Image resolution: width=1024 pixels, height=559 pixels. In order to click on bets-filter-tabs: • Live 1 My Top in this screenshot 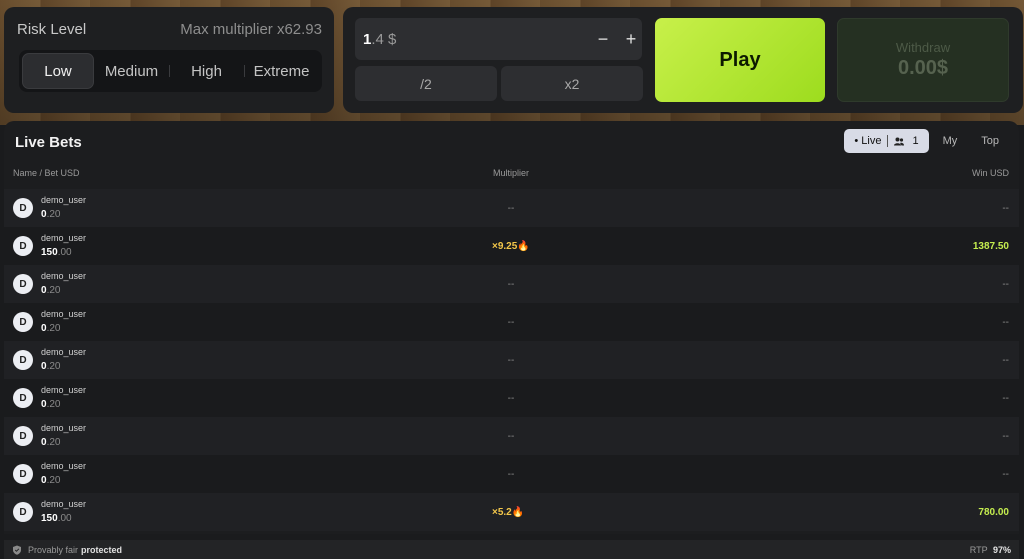, I will do `click(926, 141)`.